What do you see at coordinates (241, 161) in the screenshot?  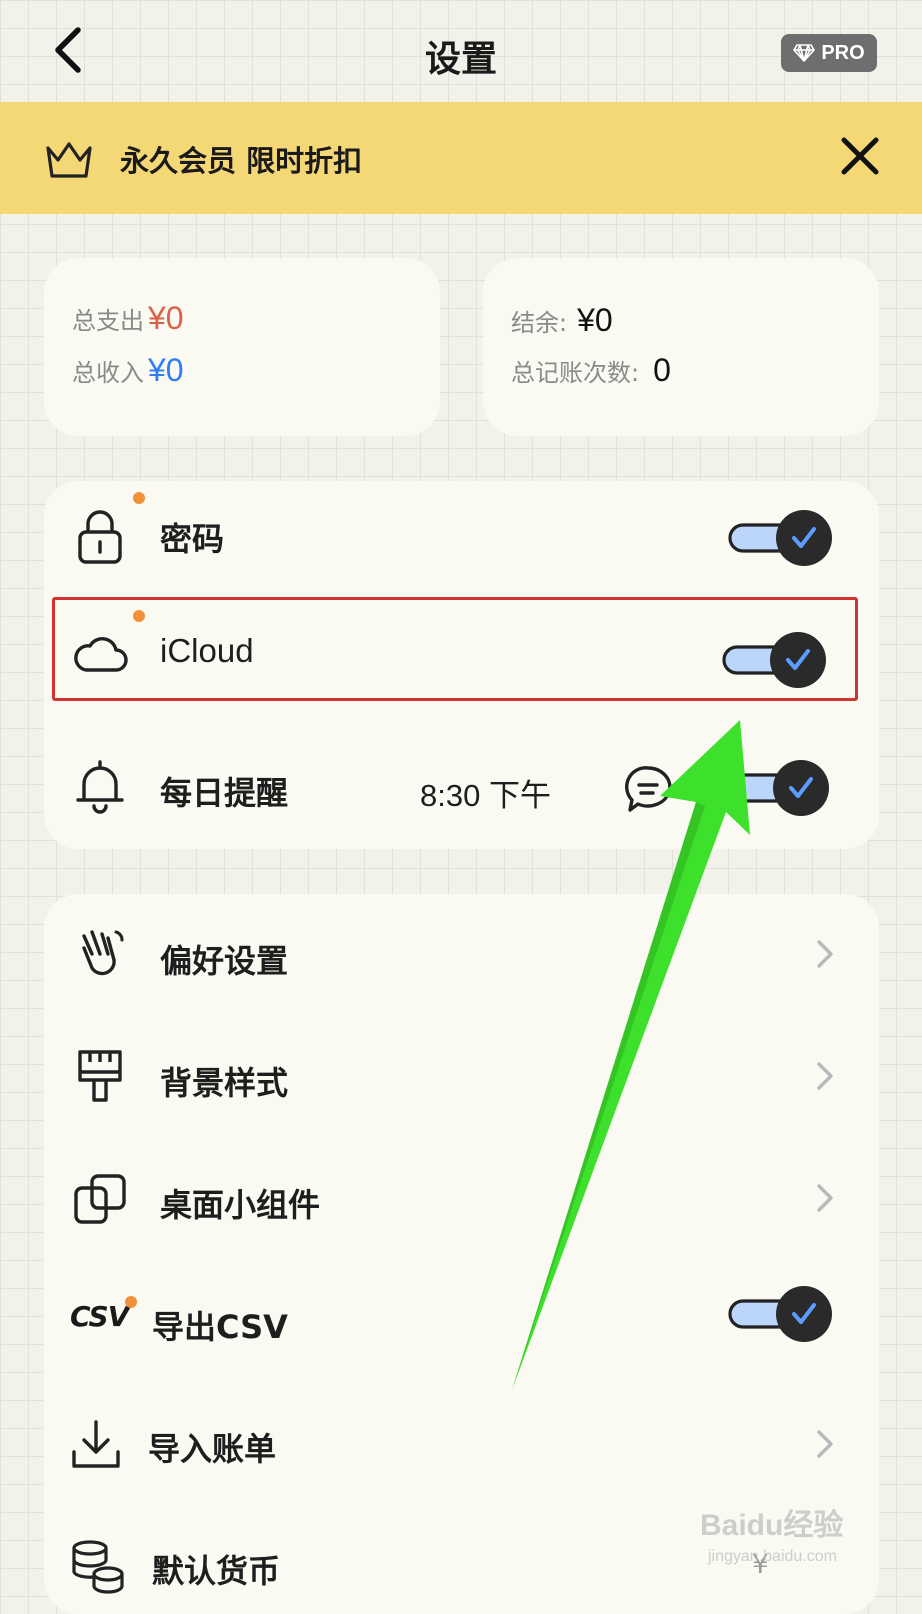 I see `banner-text: 永久会员 限时折扣` at bounding box center [241, 161].